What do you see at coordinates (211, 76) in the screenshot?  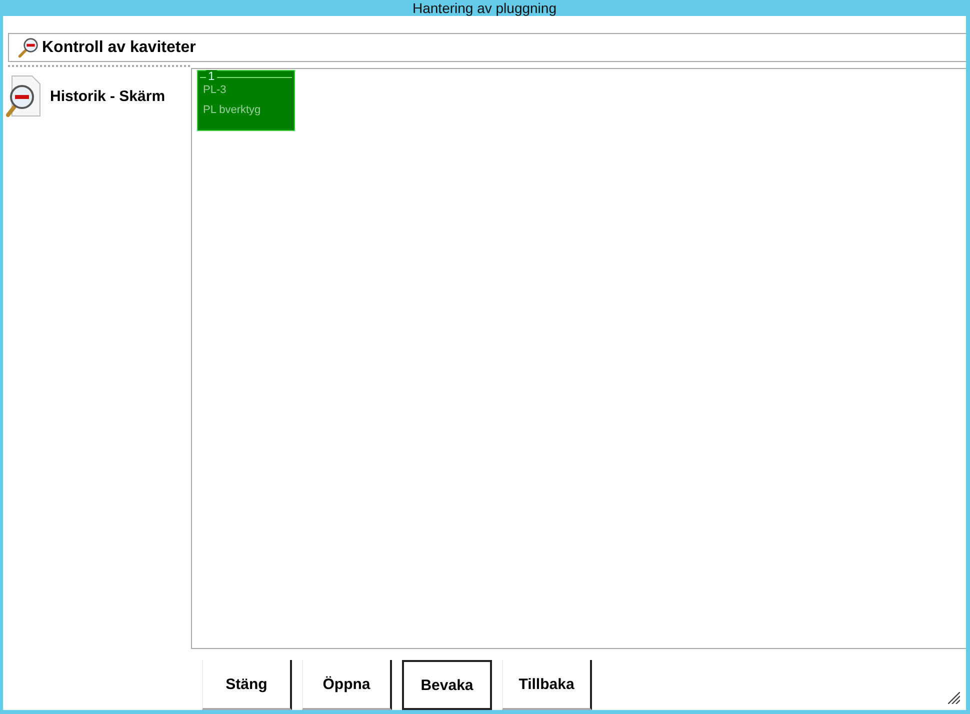 I see `tile-number: 1` at bounding box center [211, 76].